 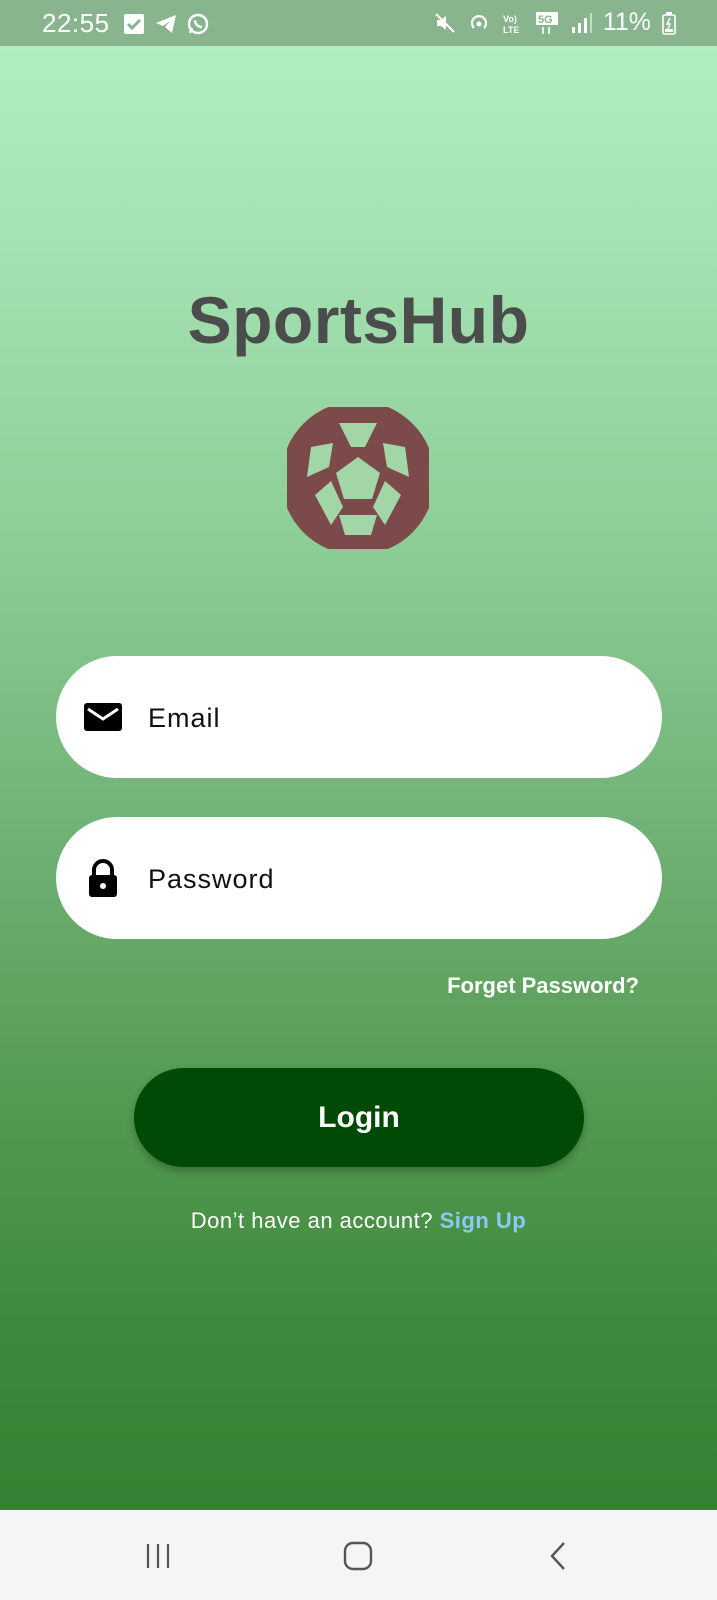 What do you see at coordinates (581, 22) in the screenshot?
I see `signal-icon` at bounding box center [581, 22].